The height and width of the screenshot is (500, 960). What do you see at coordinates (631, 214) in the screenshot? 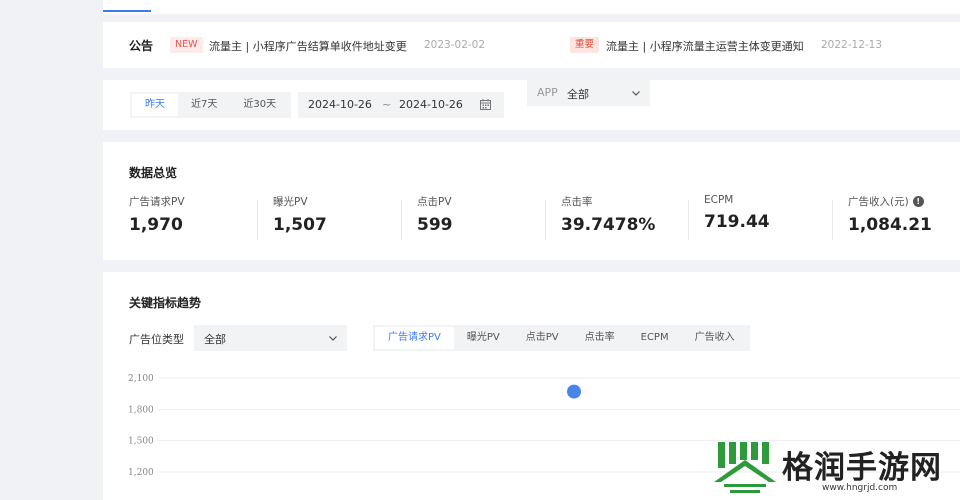
I see `metric-click-rate: 点击率 39.7478%` at bounding box center [631, 214].